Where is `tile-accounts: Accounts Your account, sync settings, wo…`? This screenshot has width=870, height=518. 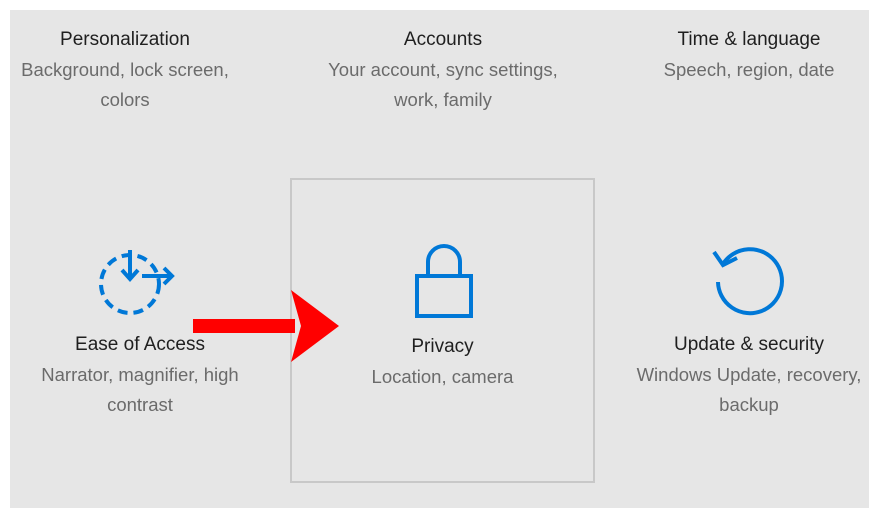 tile-accounts: Accounts Your account, sync settings, wo… is located at coordinates (443, 70).